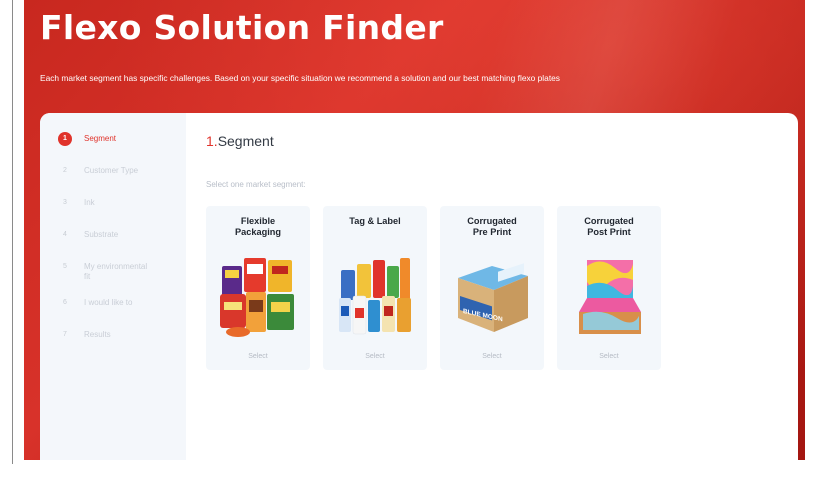 The width and height of the screenshot is (824, 485). I want to click on step-ink: 3 Ink, so click(113, 211).